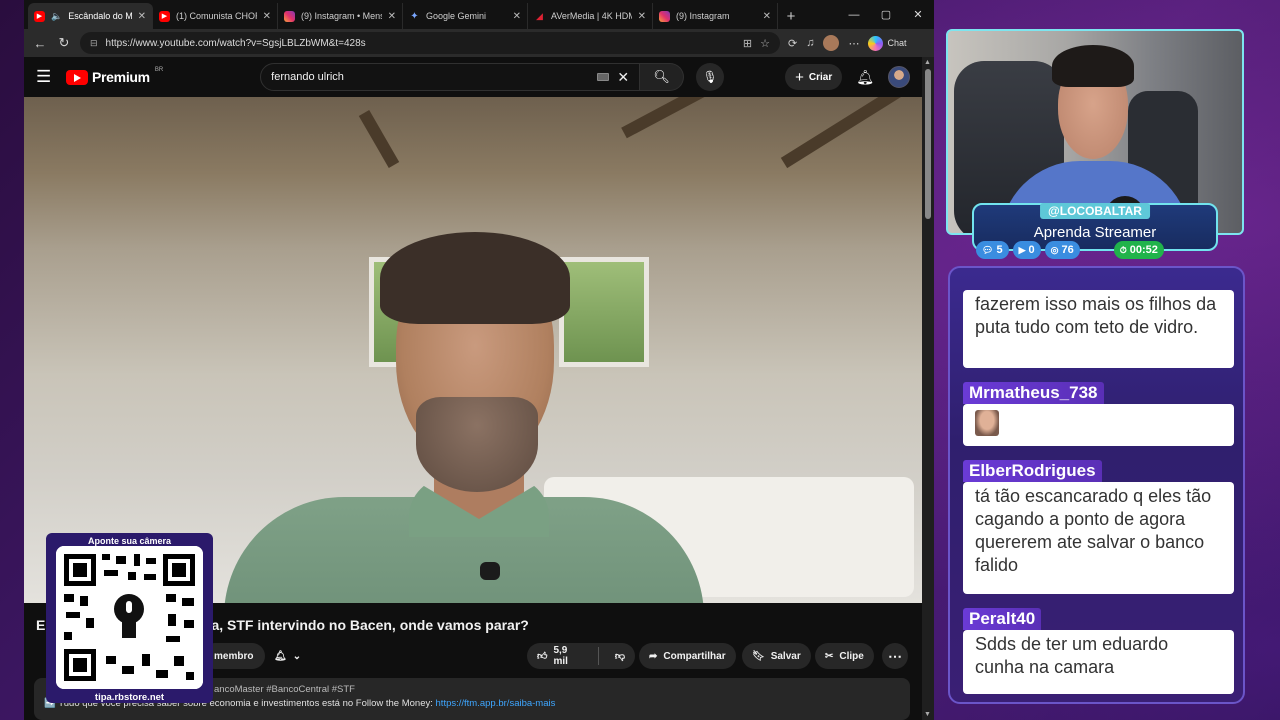 The image size is (1280, 720). I want to click on page-scrollbar: ▲ ▼, so click(928, 388).